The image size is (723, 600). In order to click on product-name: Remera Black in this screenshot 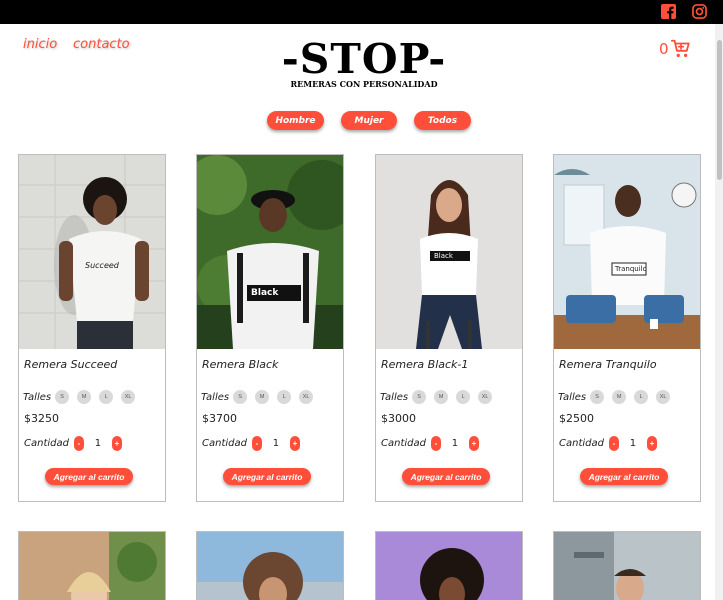, I will do `click(240, 364)`.